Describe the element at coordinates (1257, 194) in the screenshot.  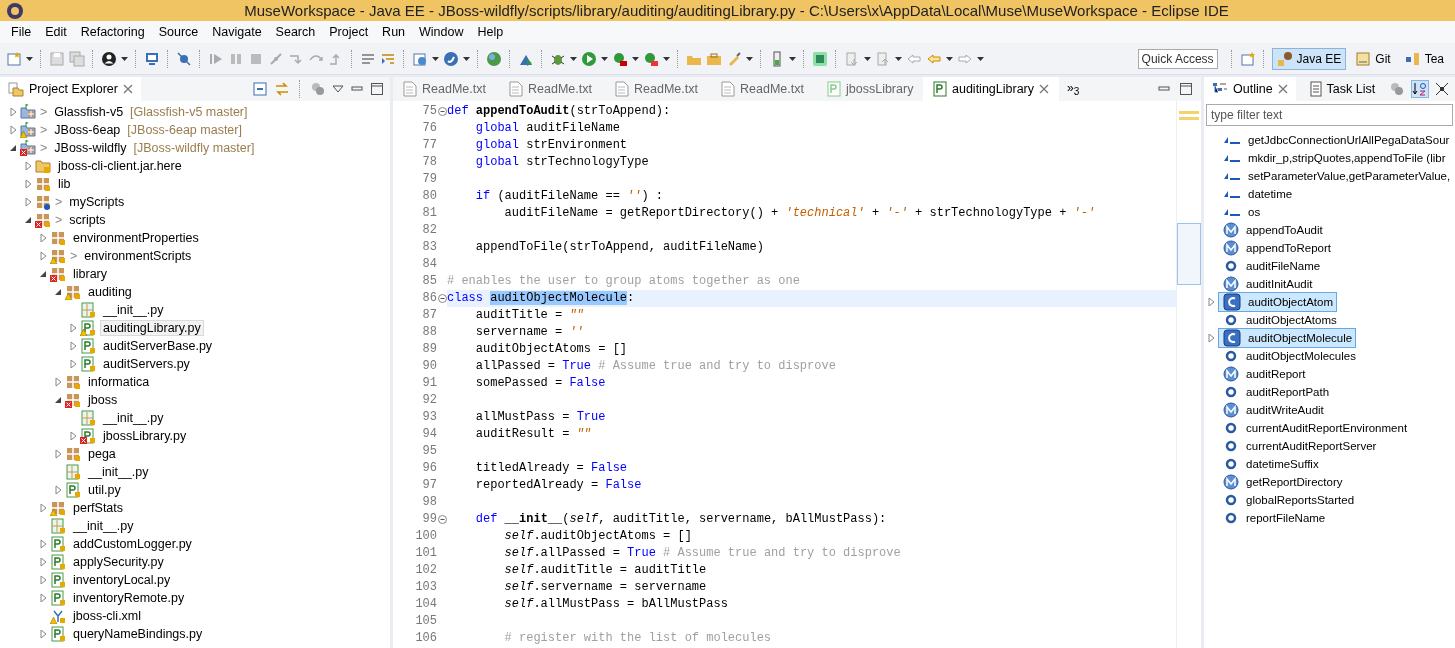
I see `outline-item: datetime` at that location.